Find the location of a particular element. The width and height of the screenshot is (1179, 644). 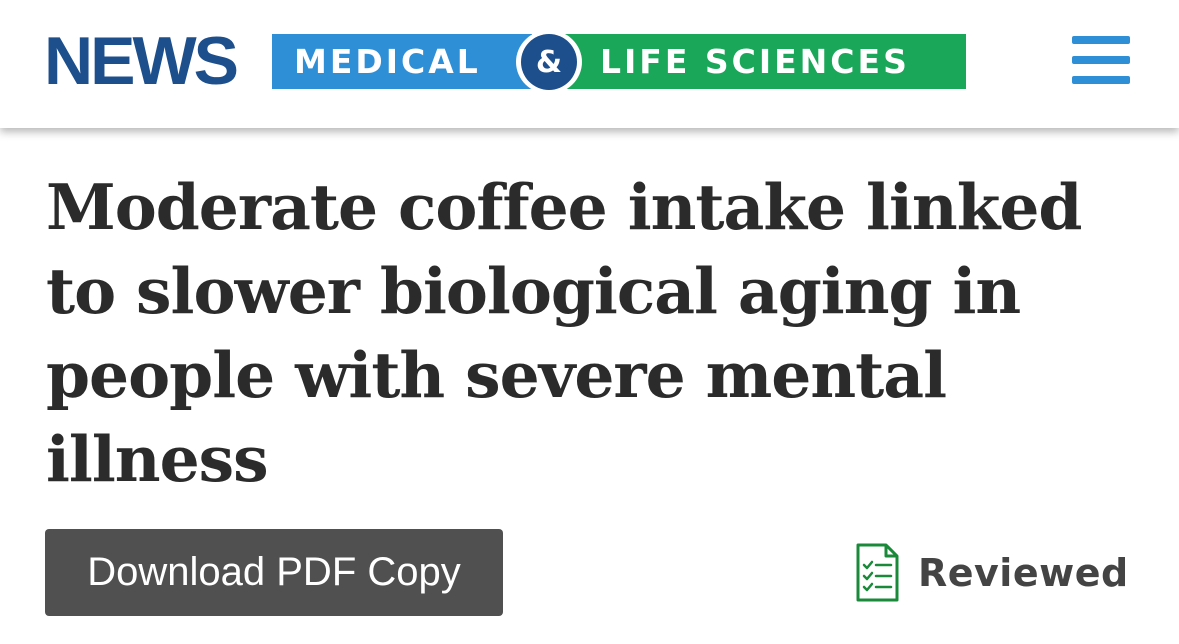

logo-medical-text: MEDICAL is located at coordinates (402, 61).